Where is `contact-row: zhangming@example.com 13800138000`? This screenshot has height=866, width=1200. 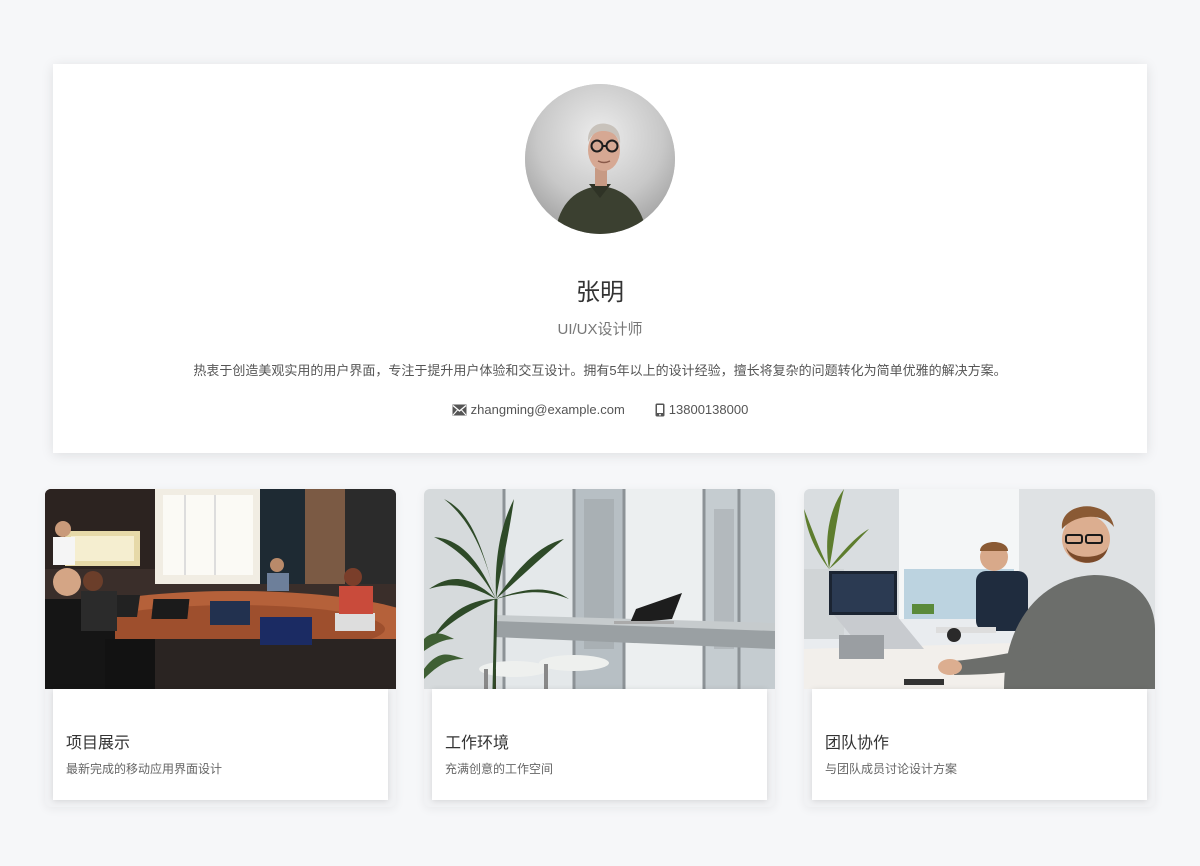
contact-row: zhangming@example.com 13800138000 is located at coordinates (600, 409).